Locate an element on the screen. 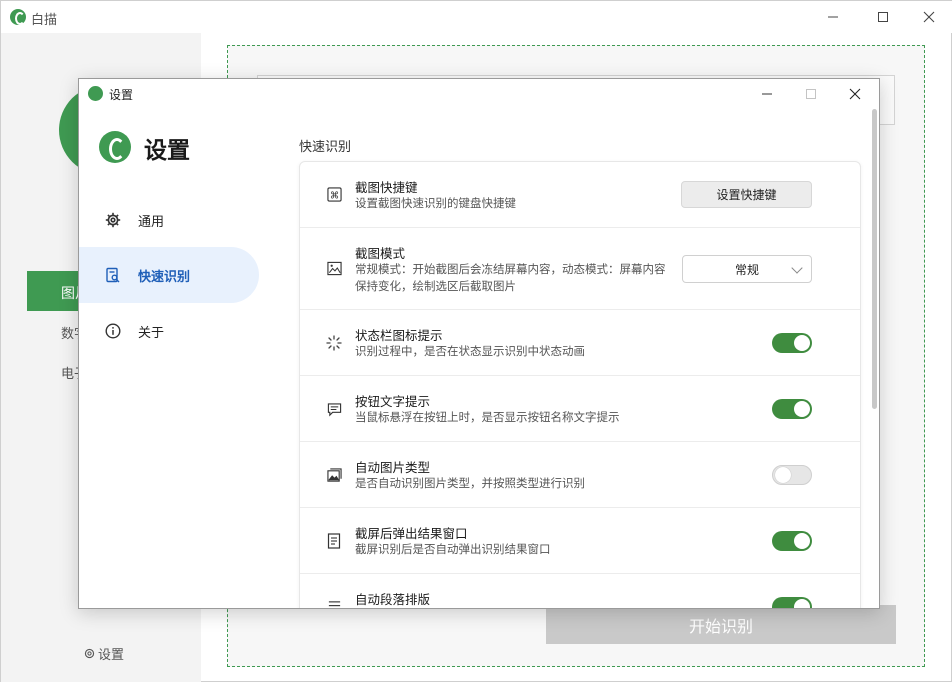  setting-desc: 是否自动识别图片类型，并按照类型进行识别 is located at coordinates (470, 483).